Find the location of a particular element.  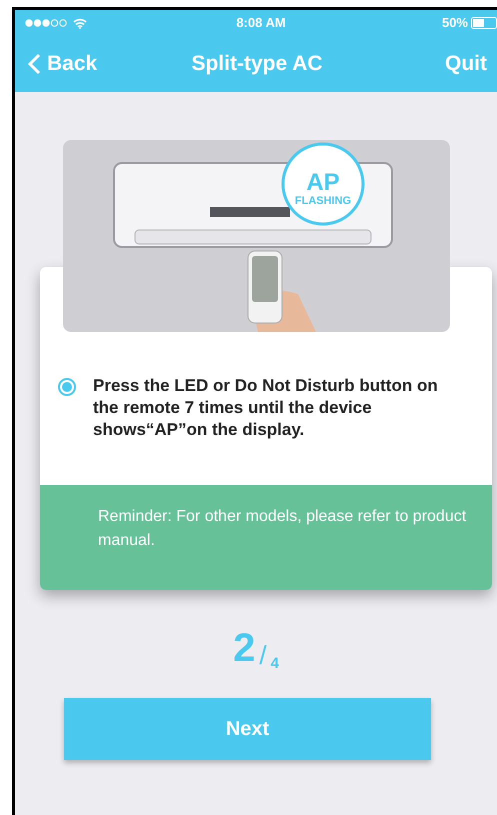

status-time: 8:08 AM is located at coordinates (261, 23).